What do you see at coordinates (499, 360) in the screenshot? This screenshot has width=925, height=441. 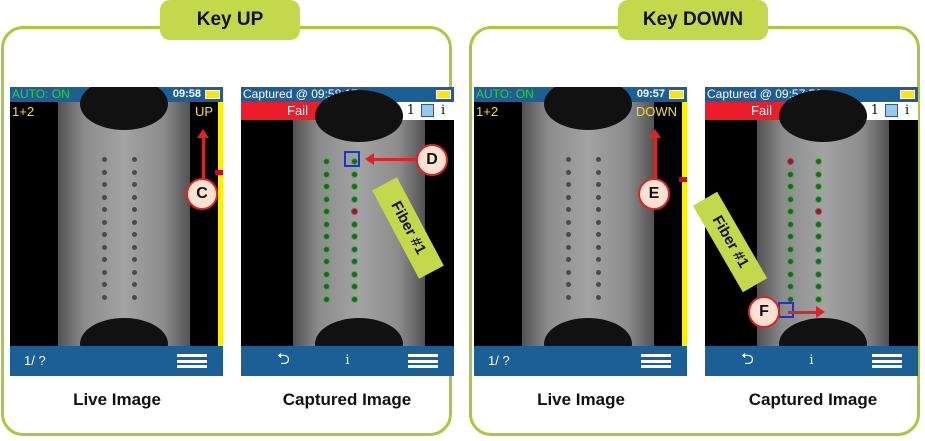 I see `page-indicator: 1/ ?` at bounding box center [499, 360].